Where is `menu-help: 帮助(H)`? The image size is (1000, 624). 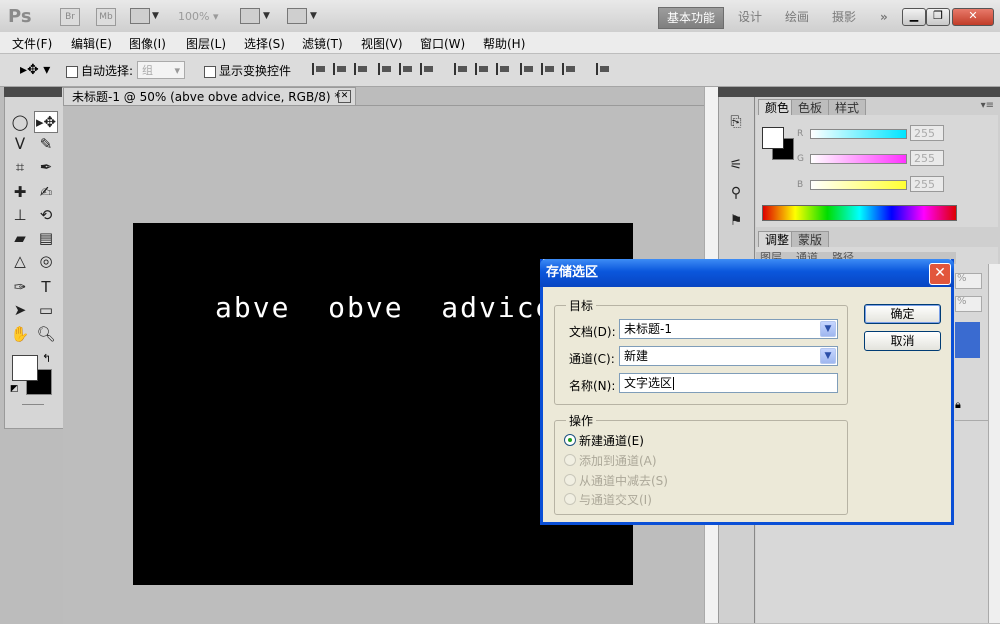 menu-help: 帮助(H) is located at coordinates (504, 43).